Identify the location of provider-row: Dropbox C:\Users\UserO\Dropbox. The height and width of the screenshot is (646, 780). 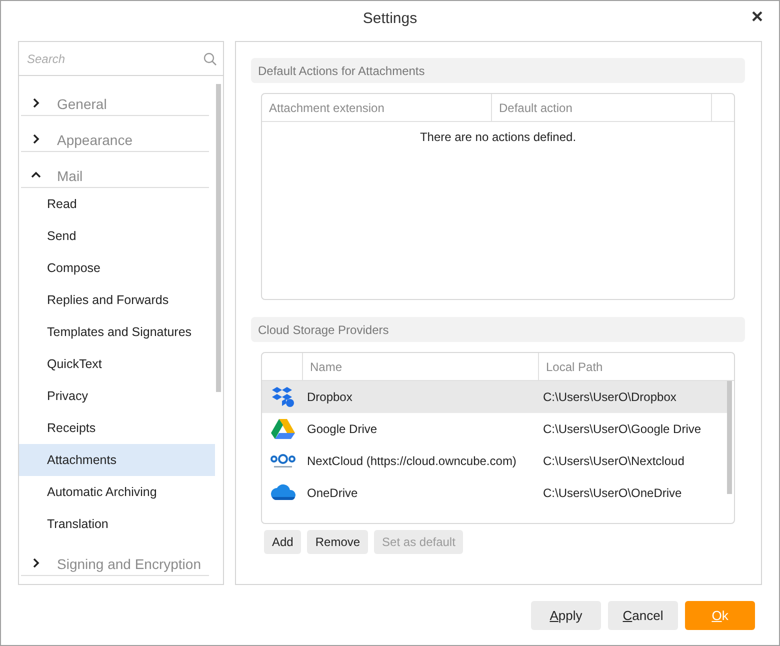
(494, 397).